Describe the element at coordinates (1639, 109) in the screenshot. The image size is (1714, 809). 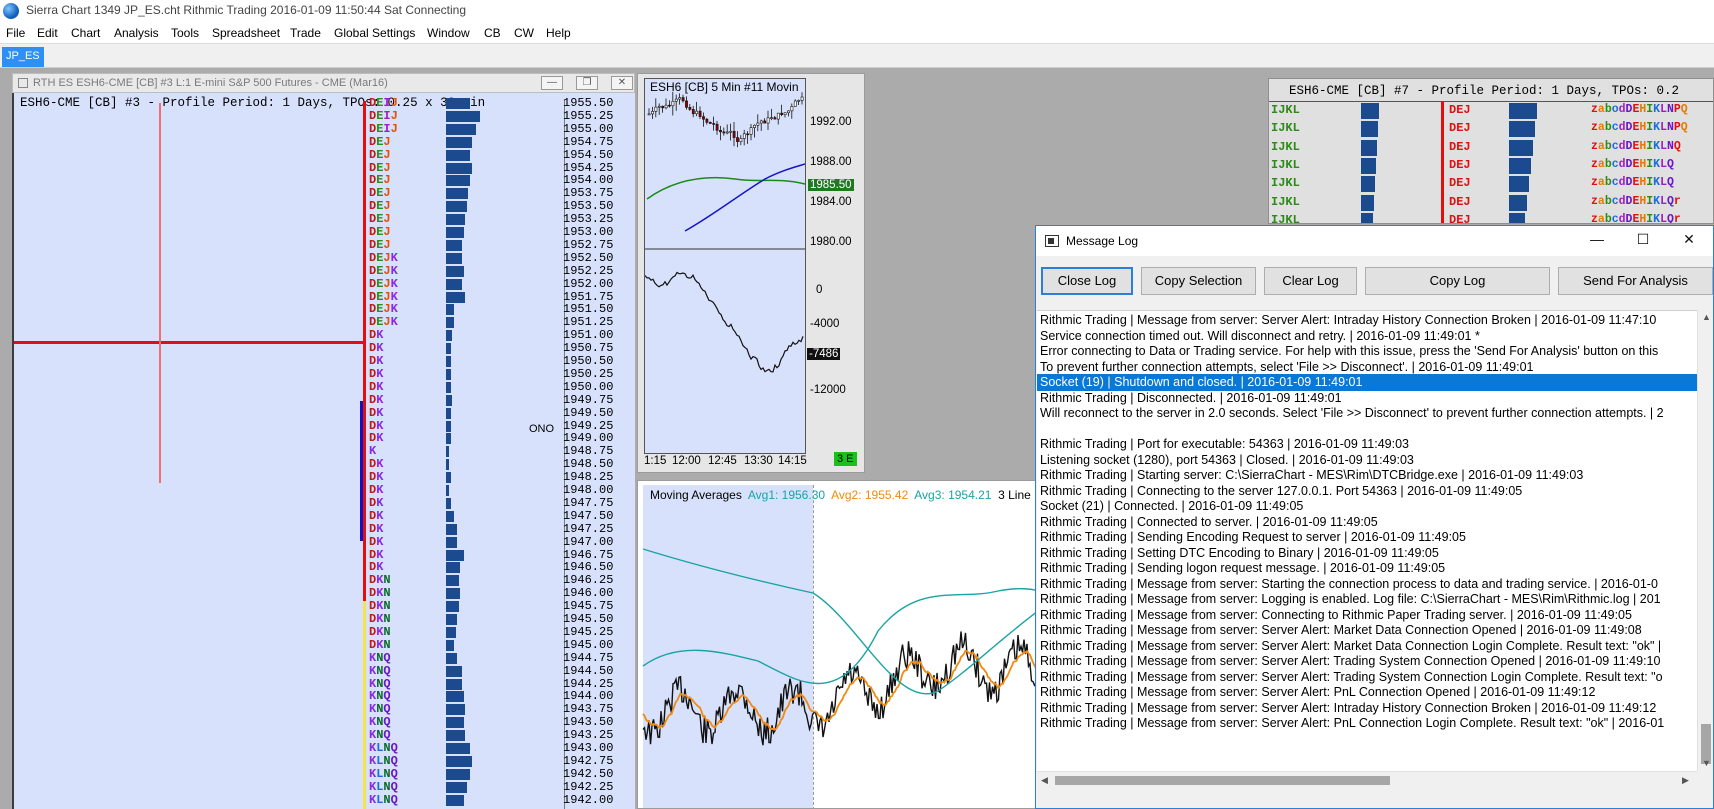
I see `c7-tpo-col3: zabodDEHIKLNPQ` at that location.